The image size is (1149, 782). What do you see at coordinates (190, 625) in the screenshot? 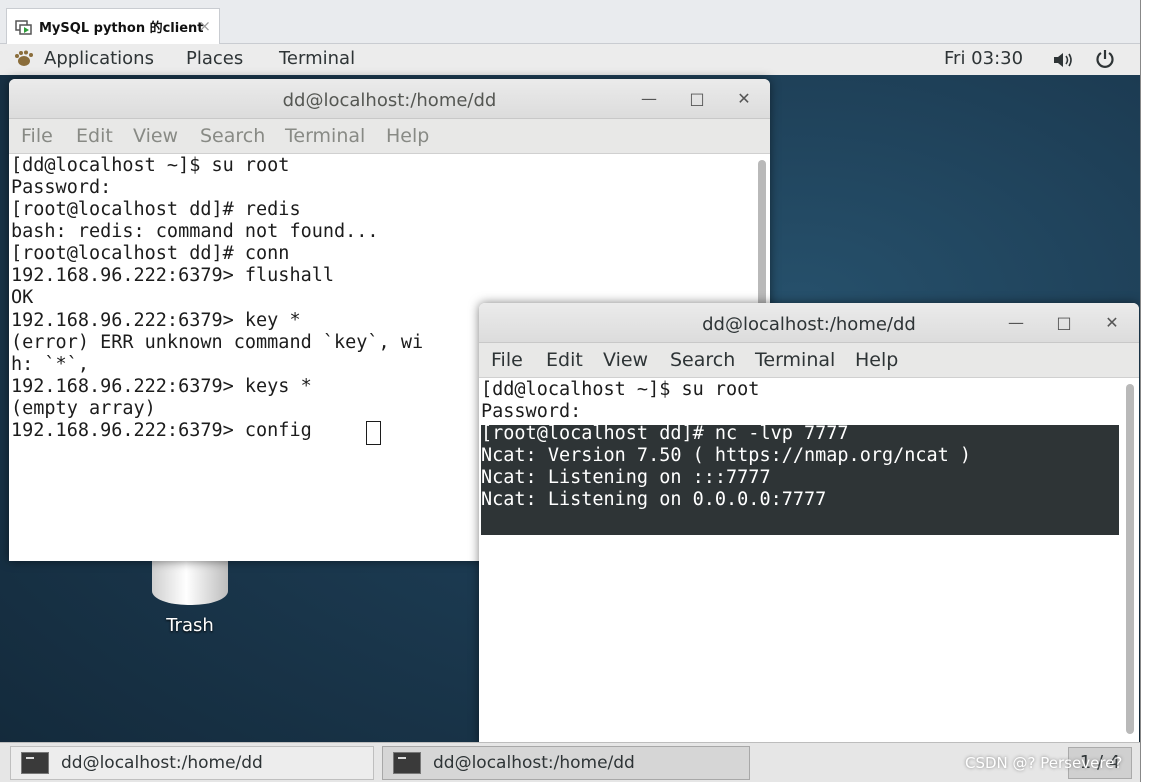
I see `trash-label: Trash` at bounding box center [190, 625].